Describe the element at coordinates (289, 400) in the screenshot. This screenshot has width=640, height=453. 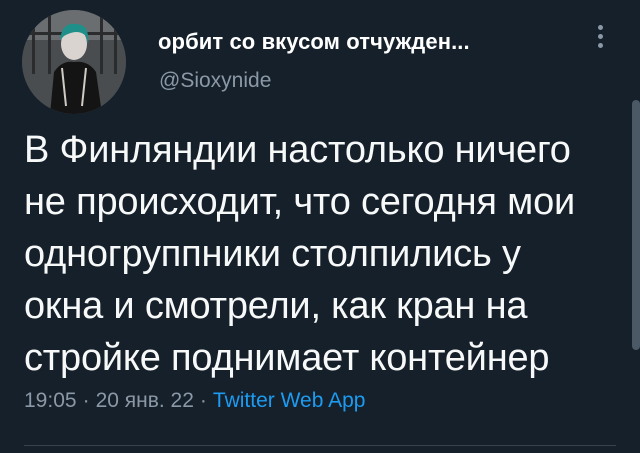
I see `tweet-source-link: Twitter Web App` at that location.